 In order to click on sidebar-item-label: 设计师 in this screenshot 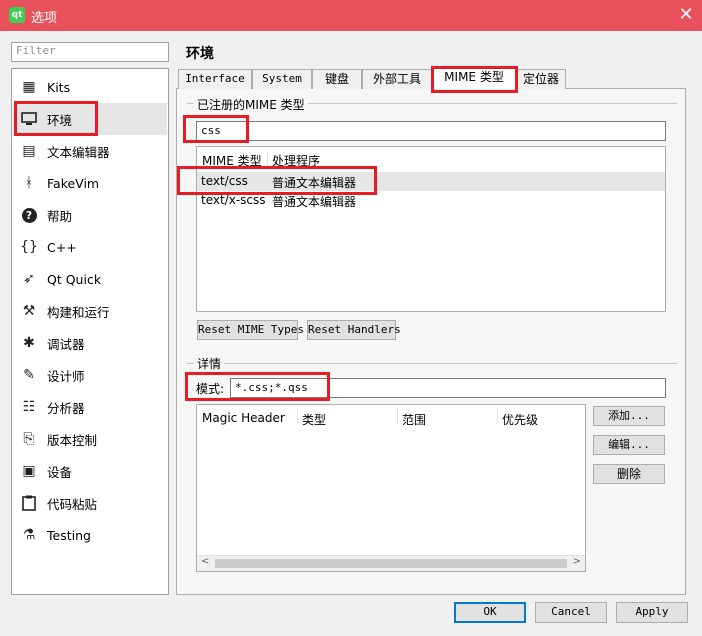, I will do `click(66, 376)`.